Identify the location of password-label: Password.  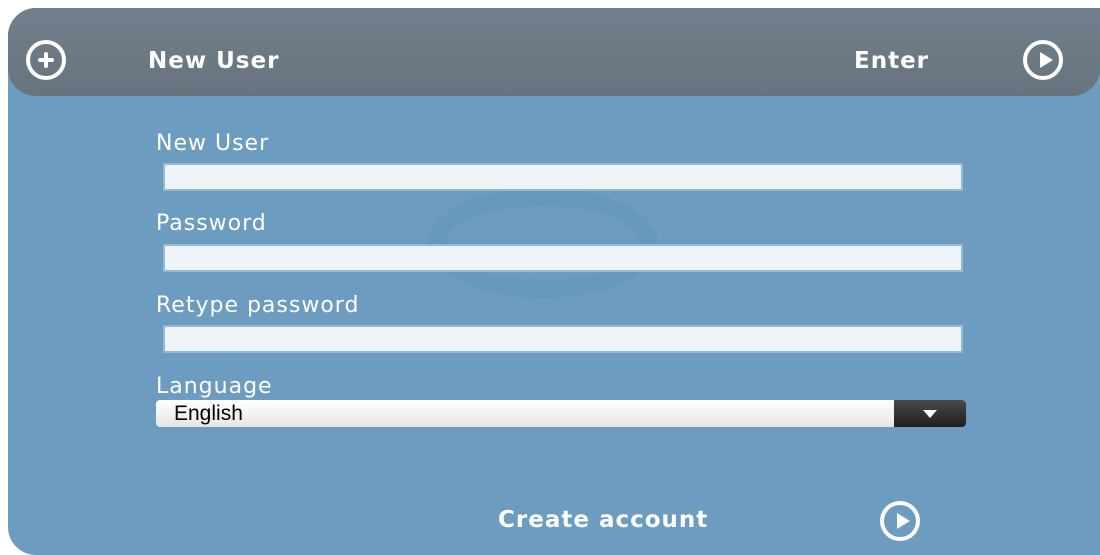
(211, 223).